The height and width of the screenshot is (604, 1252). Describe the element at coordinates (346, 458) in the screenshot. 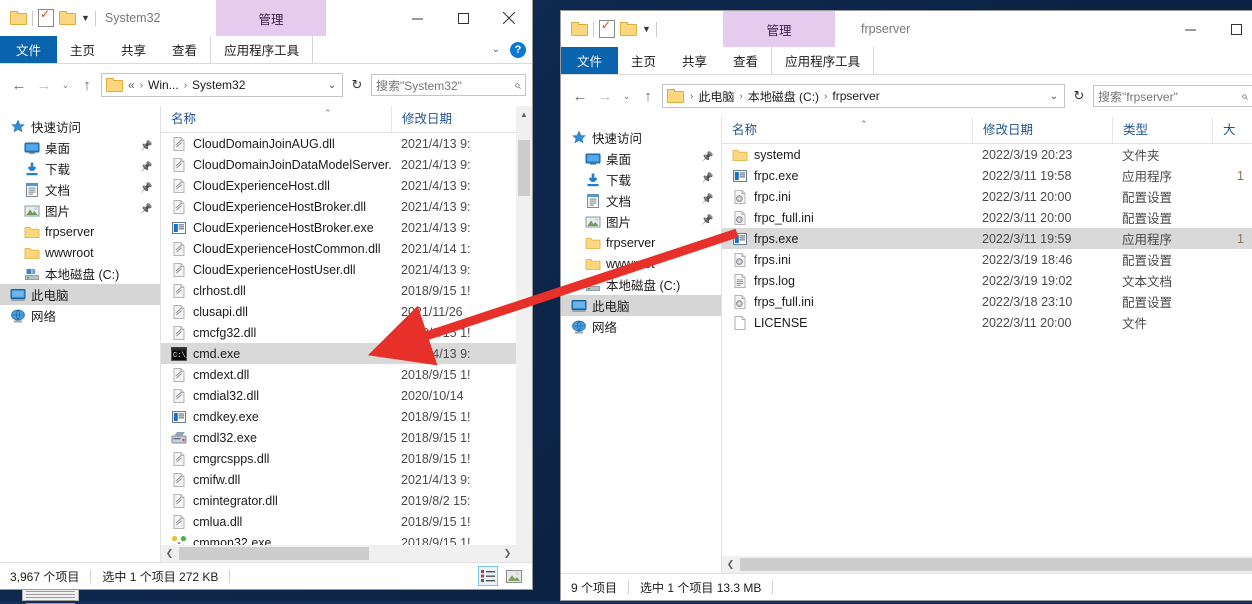

I see `table-row: cmgrcspps.dll 2018/9/15 1!` at that location.